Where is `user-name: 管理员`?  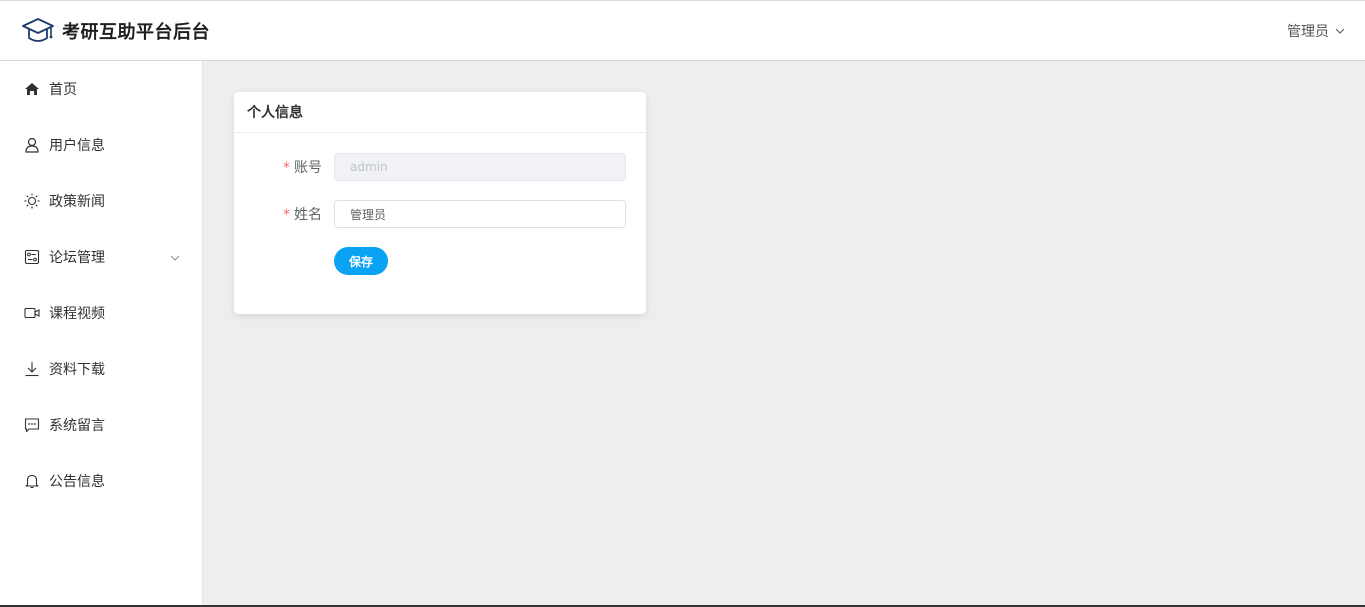 user-name: 管理员 is located at coordinates (1308, 31).